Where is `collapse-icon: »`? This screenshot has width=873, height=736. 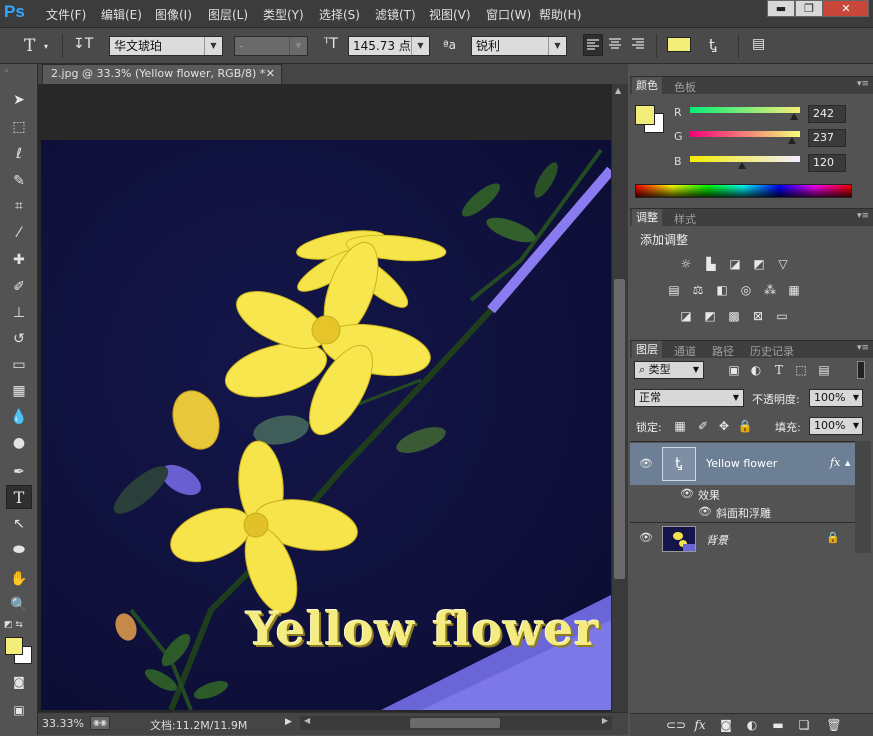 collapse-icon: » is located at coordinates (6, 70).